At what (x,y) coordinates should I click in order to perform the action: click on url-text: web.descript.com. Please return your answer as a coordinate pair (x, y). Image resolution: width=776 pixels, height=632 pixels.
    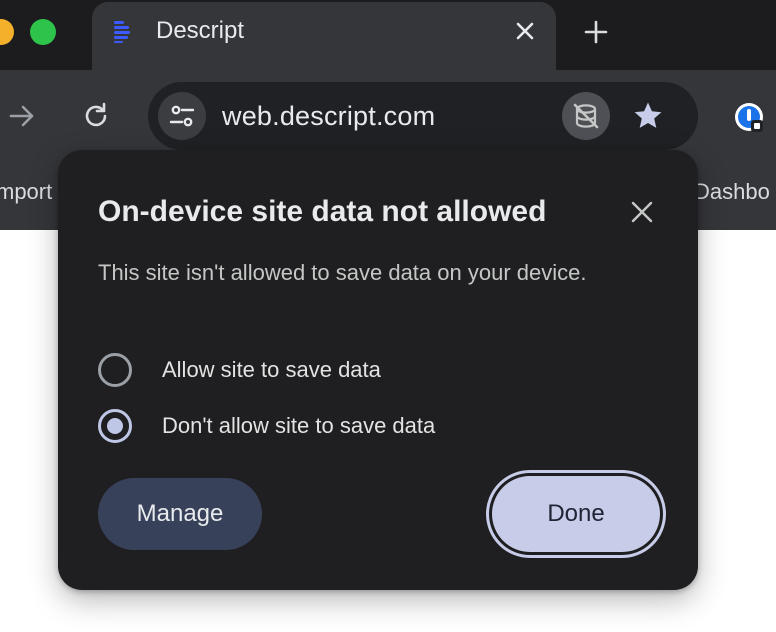
    Looking at the image, I should click on (328, 116).